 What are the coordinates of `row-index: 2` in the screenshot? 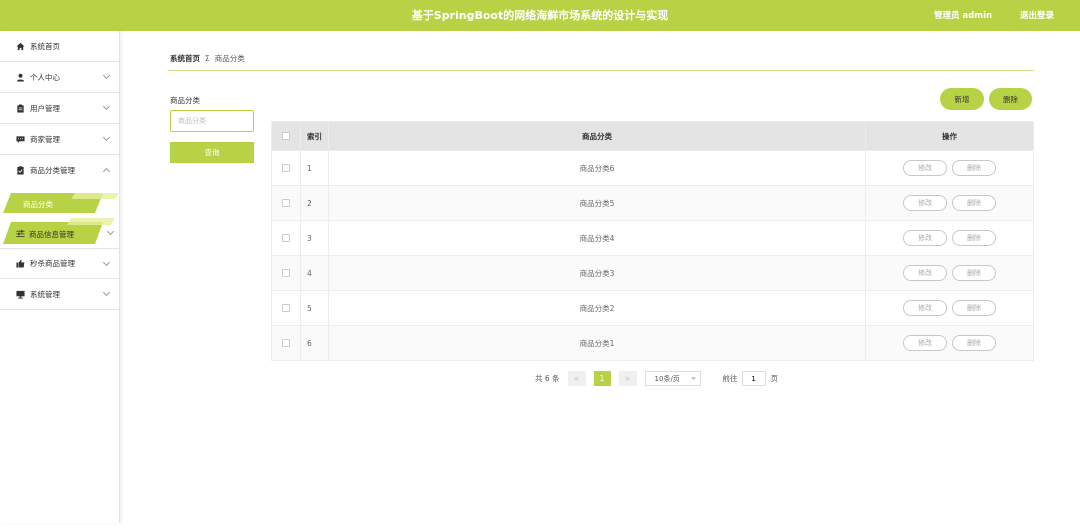 It's located at (315, 203).